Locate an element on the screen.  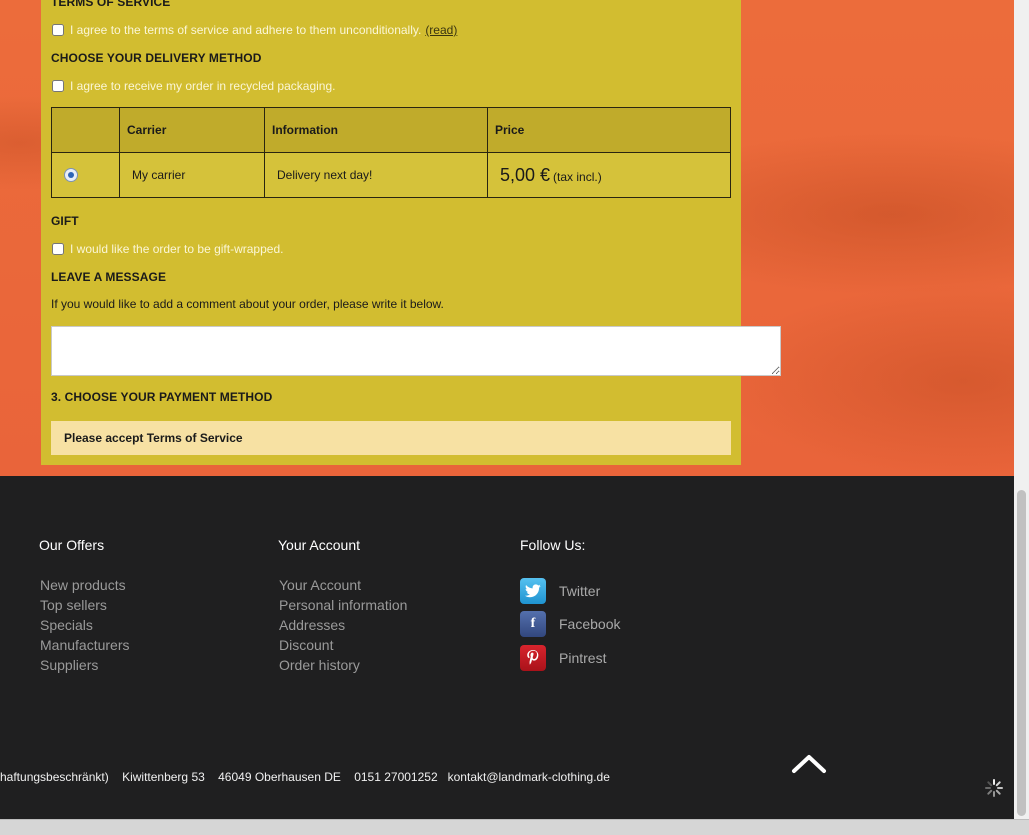
footer-link-specials: Specials is located at coordinates (84, 627).